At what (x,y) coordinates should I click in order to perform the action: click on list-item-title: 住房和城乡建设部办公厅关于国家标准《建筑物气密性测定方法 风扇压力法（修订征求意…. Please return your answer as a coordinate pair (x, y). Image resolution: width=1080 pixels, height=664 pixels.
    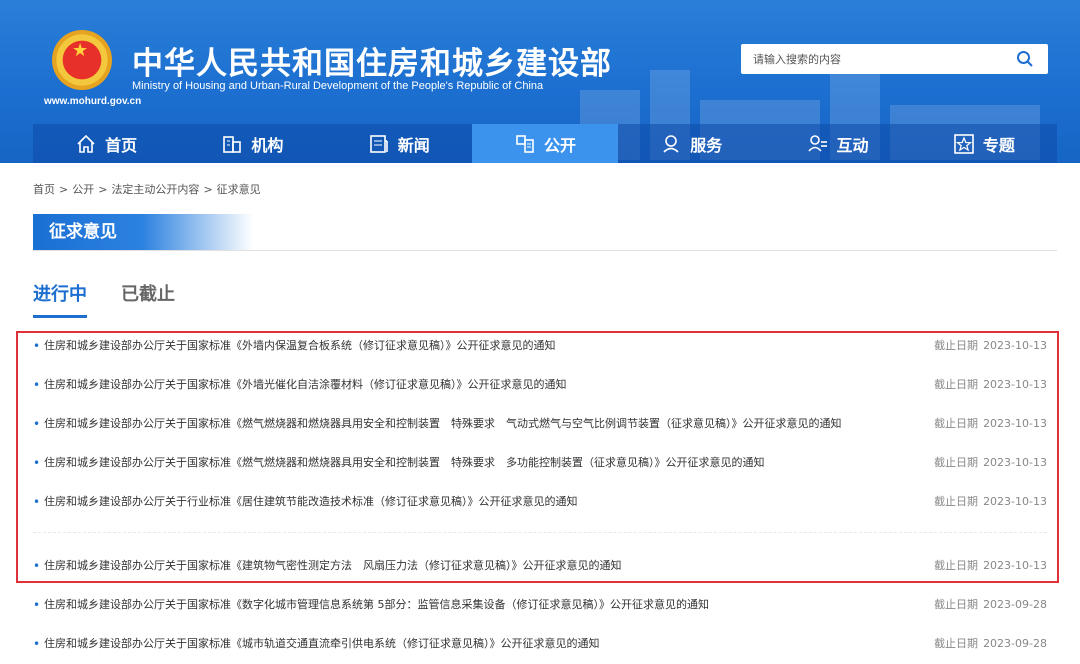
    Looking at the image, I should click on (333, 566).